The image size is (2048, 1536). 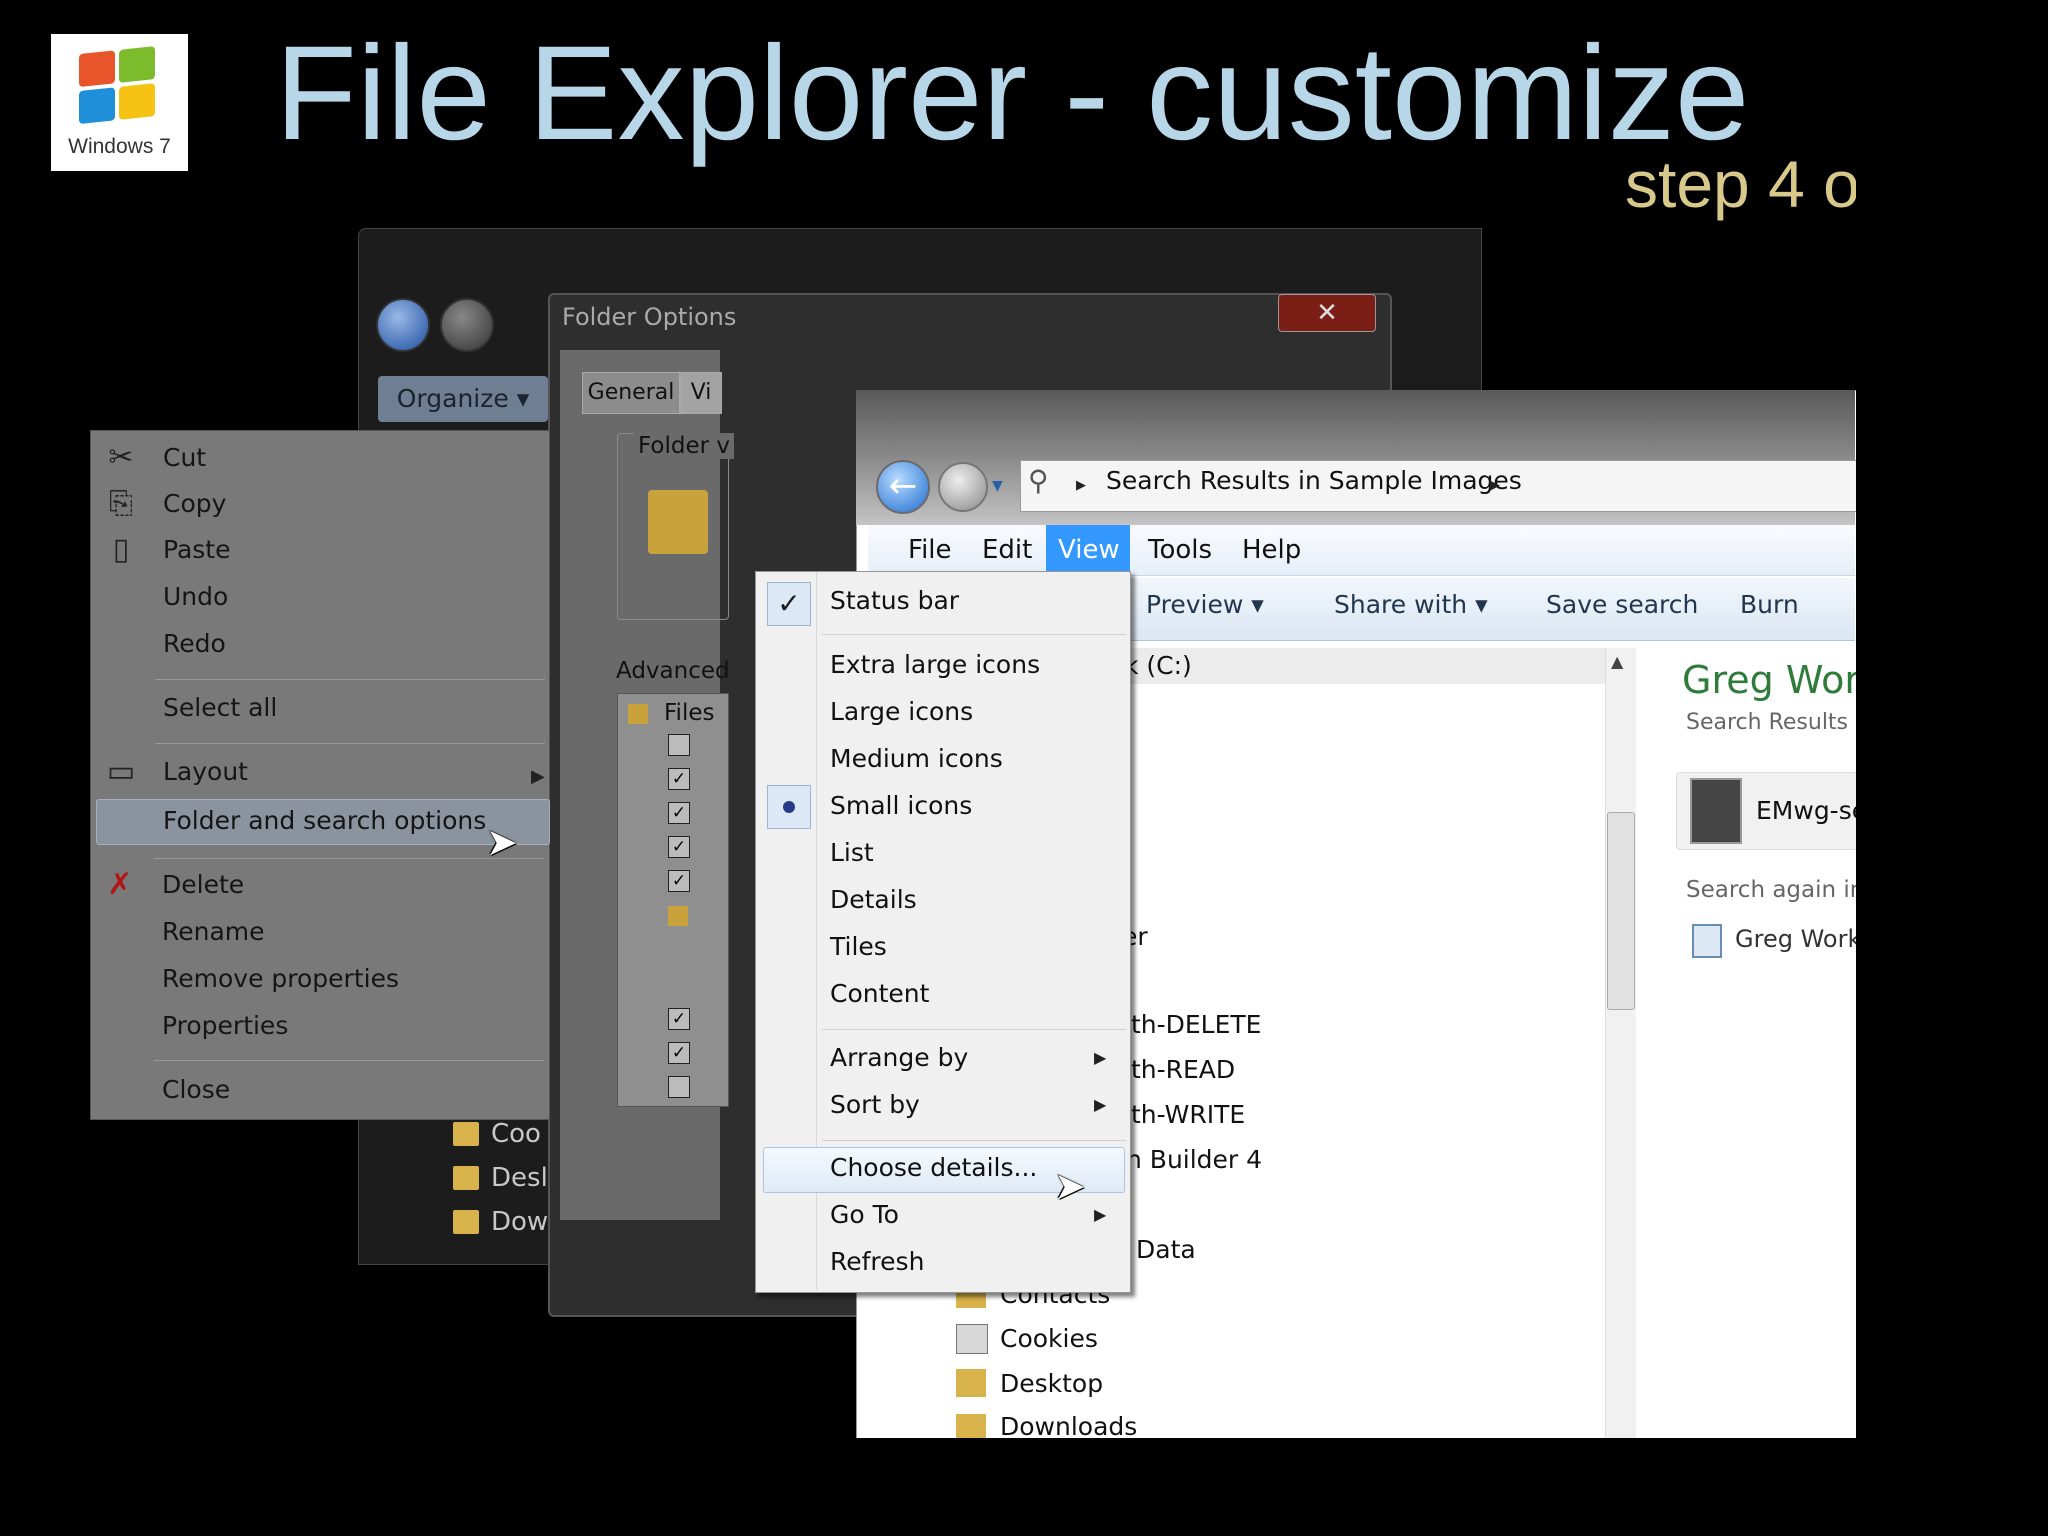 What do you see at coordinates (1194, 1159) in the screenshot?
I see `nav-item-fragment: n Builder 4` at bounding box center [1194, 1159].